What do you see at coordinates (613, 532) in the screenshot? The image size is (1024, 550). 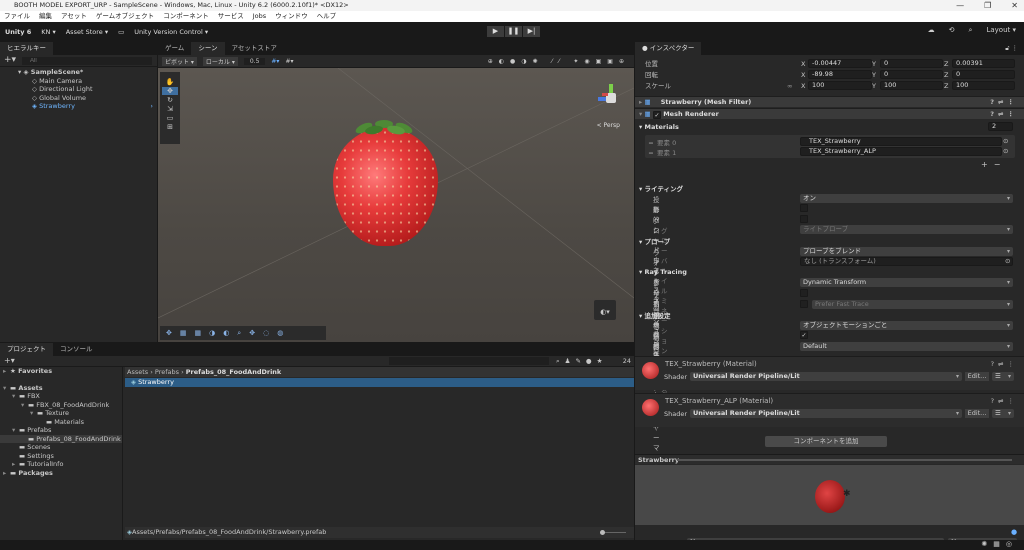 I see `icon-size-slider` at bounding box center [613, 532].